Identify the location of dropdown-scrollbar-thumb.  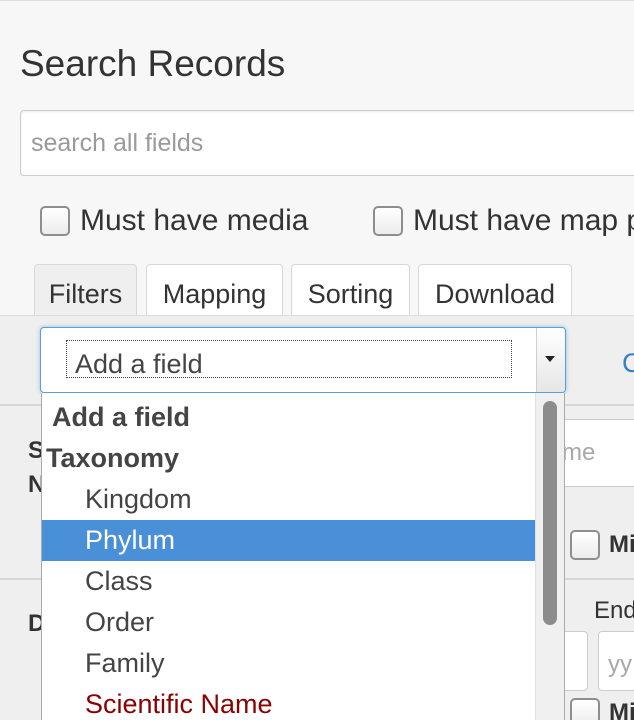
(550, 513).